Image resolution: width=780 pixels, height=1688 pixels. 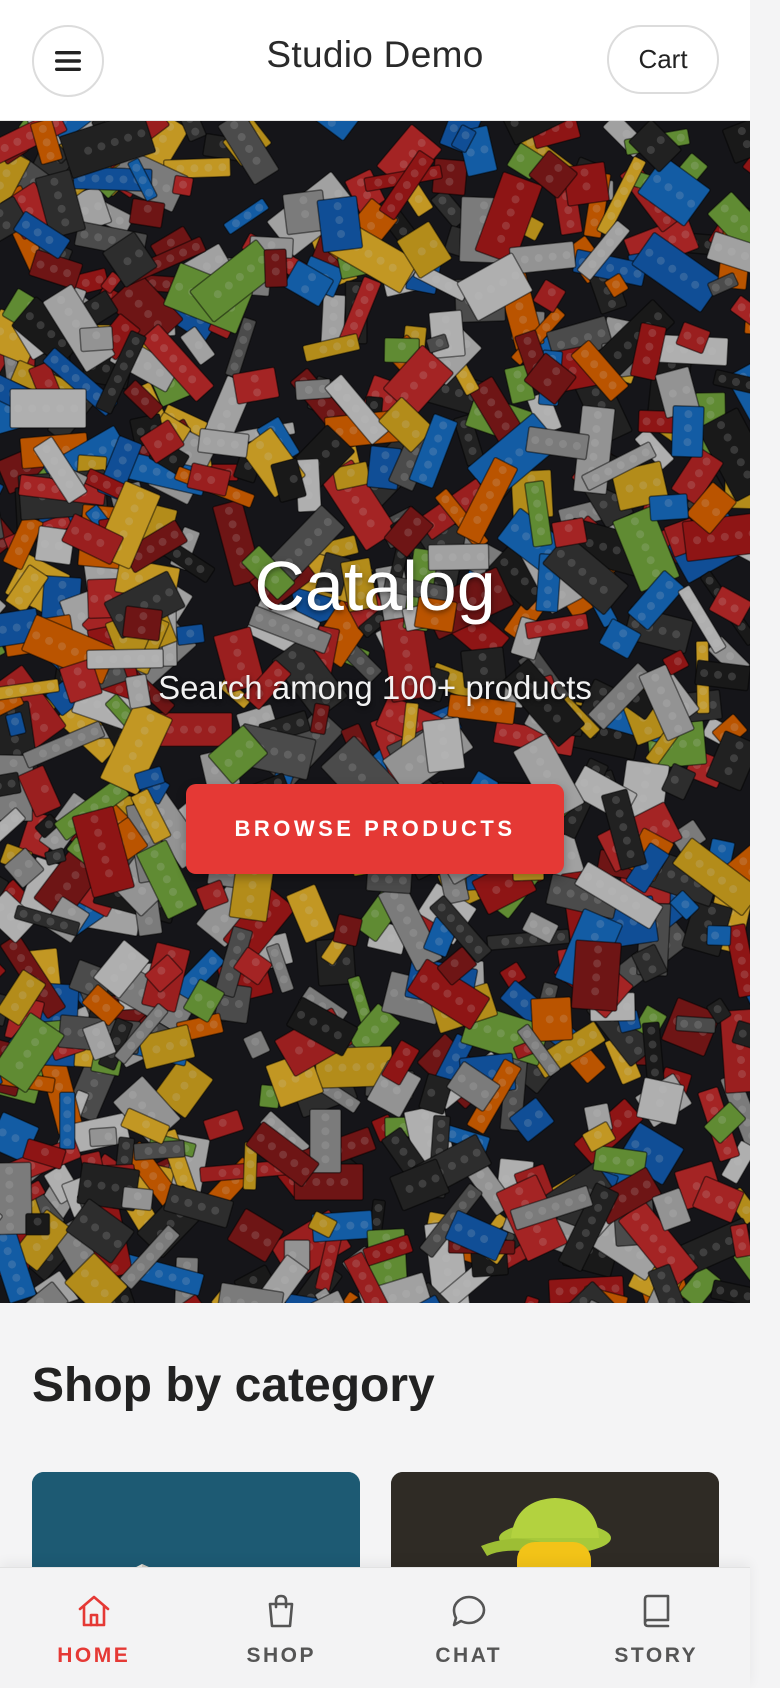 What do you see at coordinates (281, 1655) in the screenshot?
I see `nav-label-shop: SHOP` at bounding box center [281, 1655].